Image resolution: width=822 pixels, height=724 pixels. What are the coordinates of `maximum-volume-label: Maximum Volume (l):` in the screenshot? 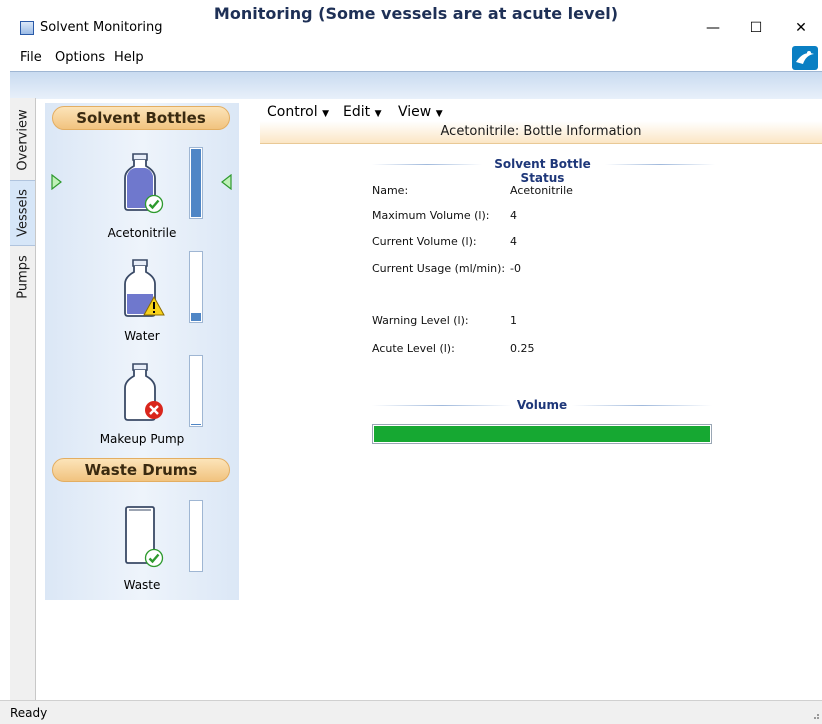 It's located at (431, 215).